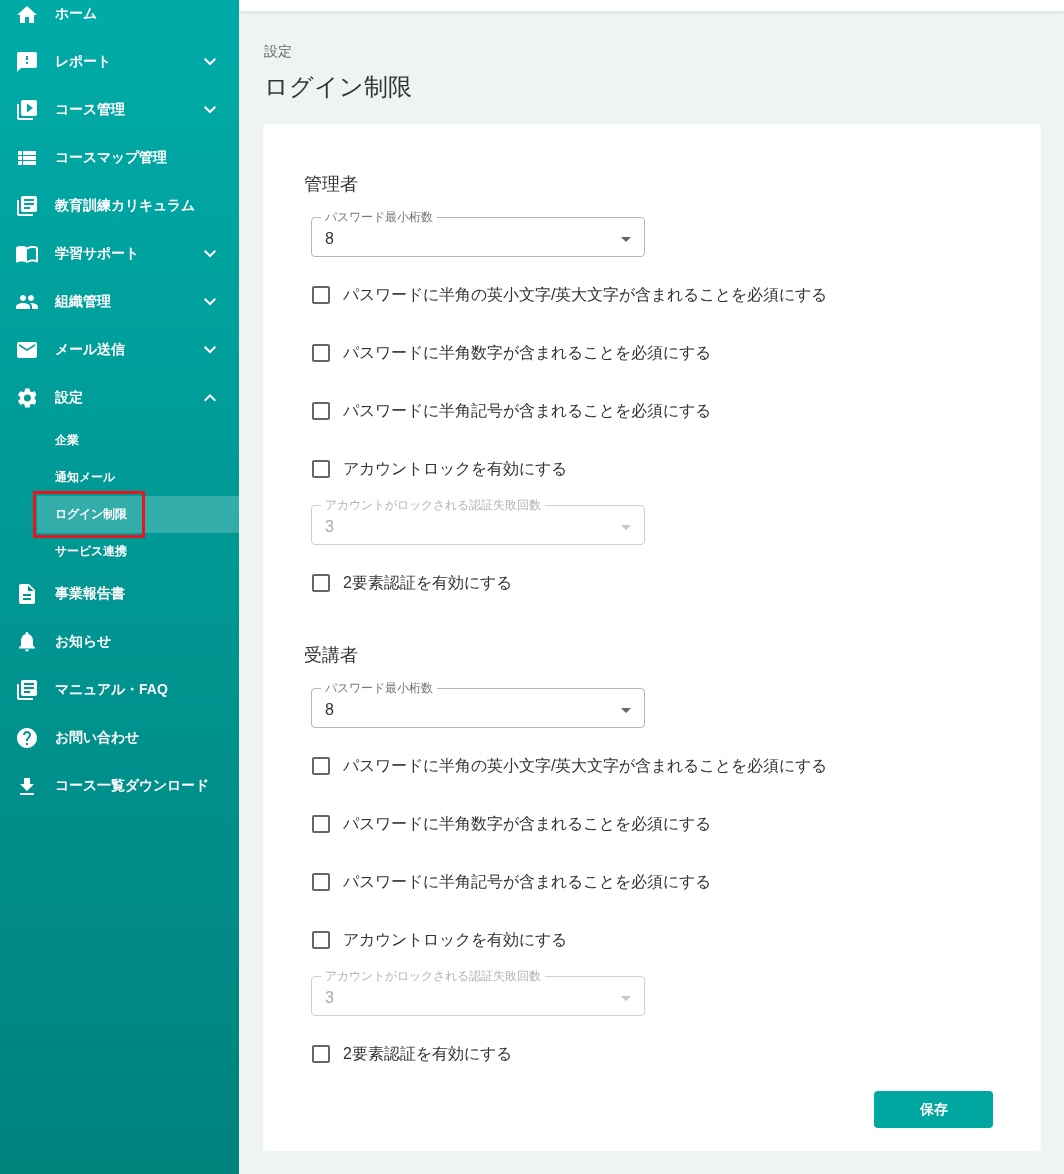  Describe the element at coordinates (27, 302) in the screenshot. I see `people-icon` at that location.